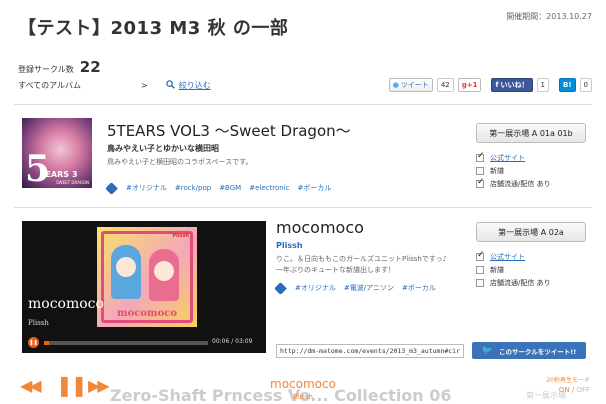 This screenshot has height=404, width=606. Describe the element at coordinates (370, 351) in the screenshot. I see `share-url-field` at that location.